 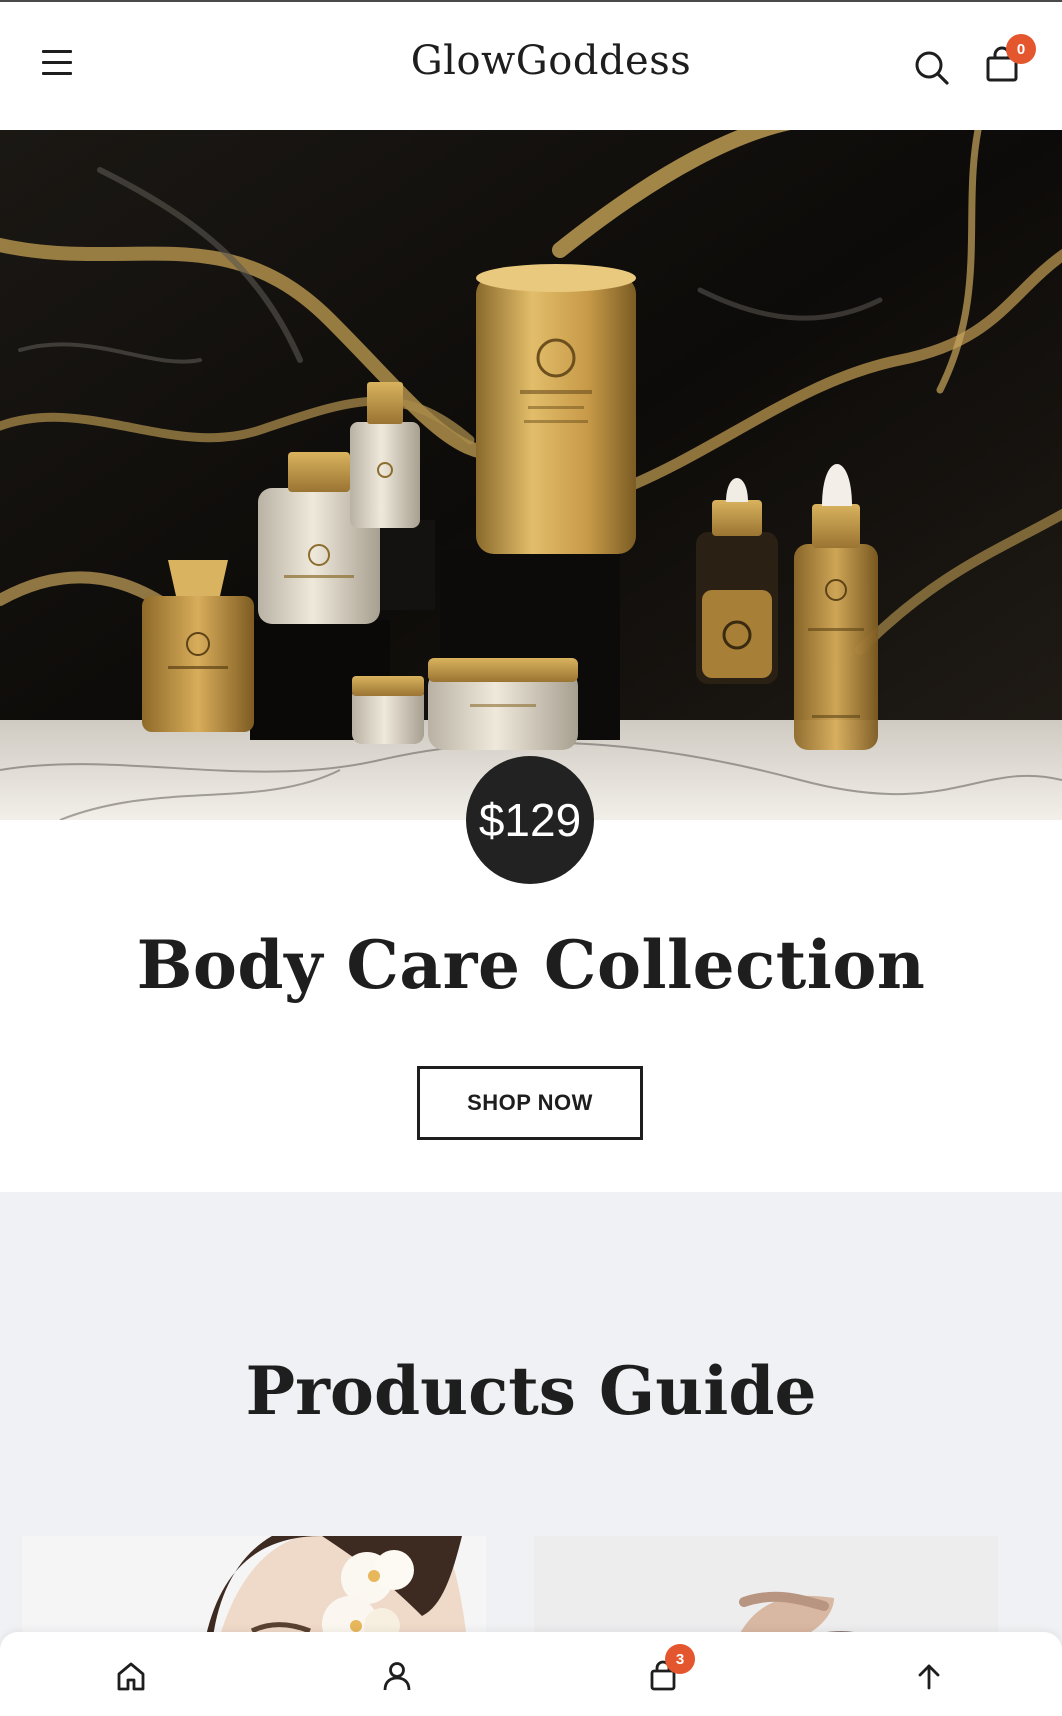 I want to click on nav-cart-badge: 3, so click(x=680, y=1659).